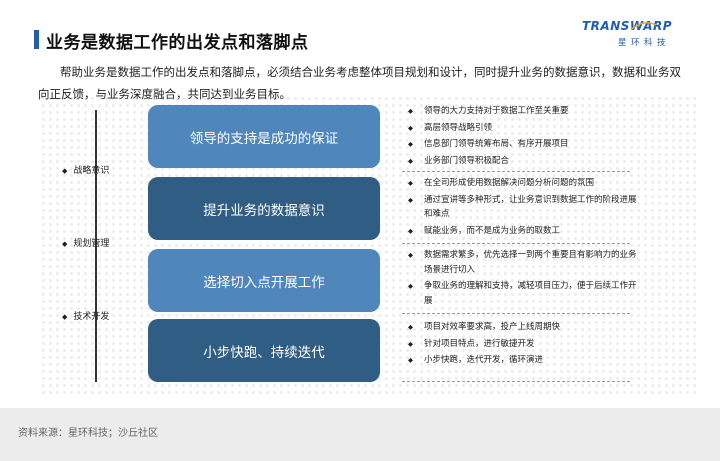 The width and height of the screenshot is (720, 461). I want to click on list-item: ◆ 信息部门领导统筹布局、有序开展项目, so click(523, 144).